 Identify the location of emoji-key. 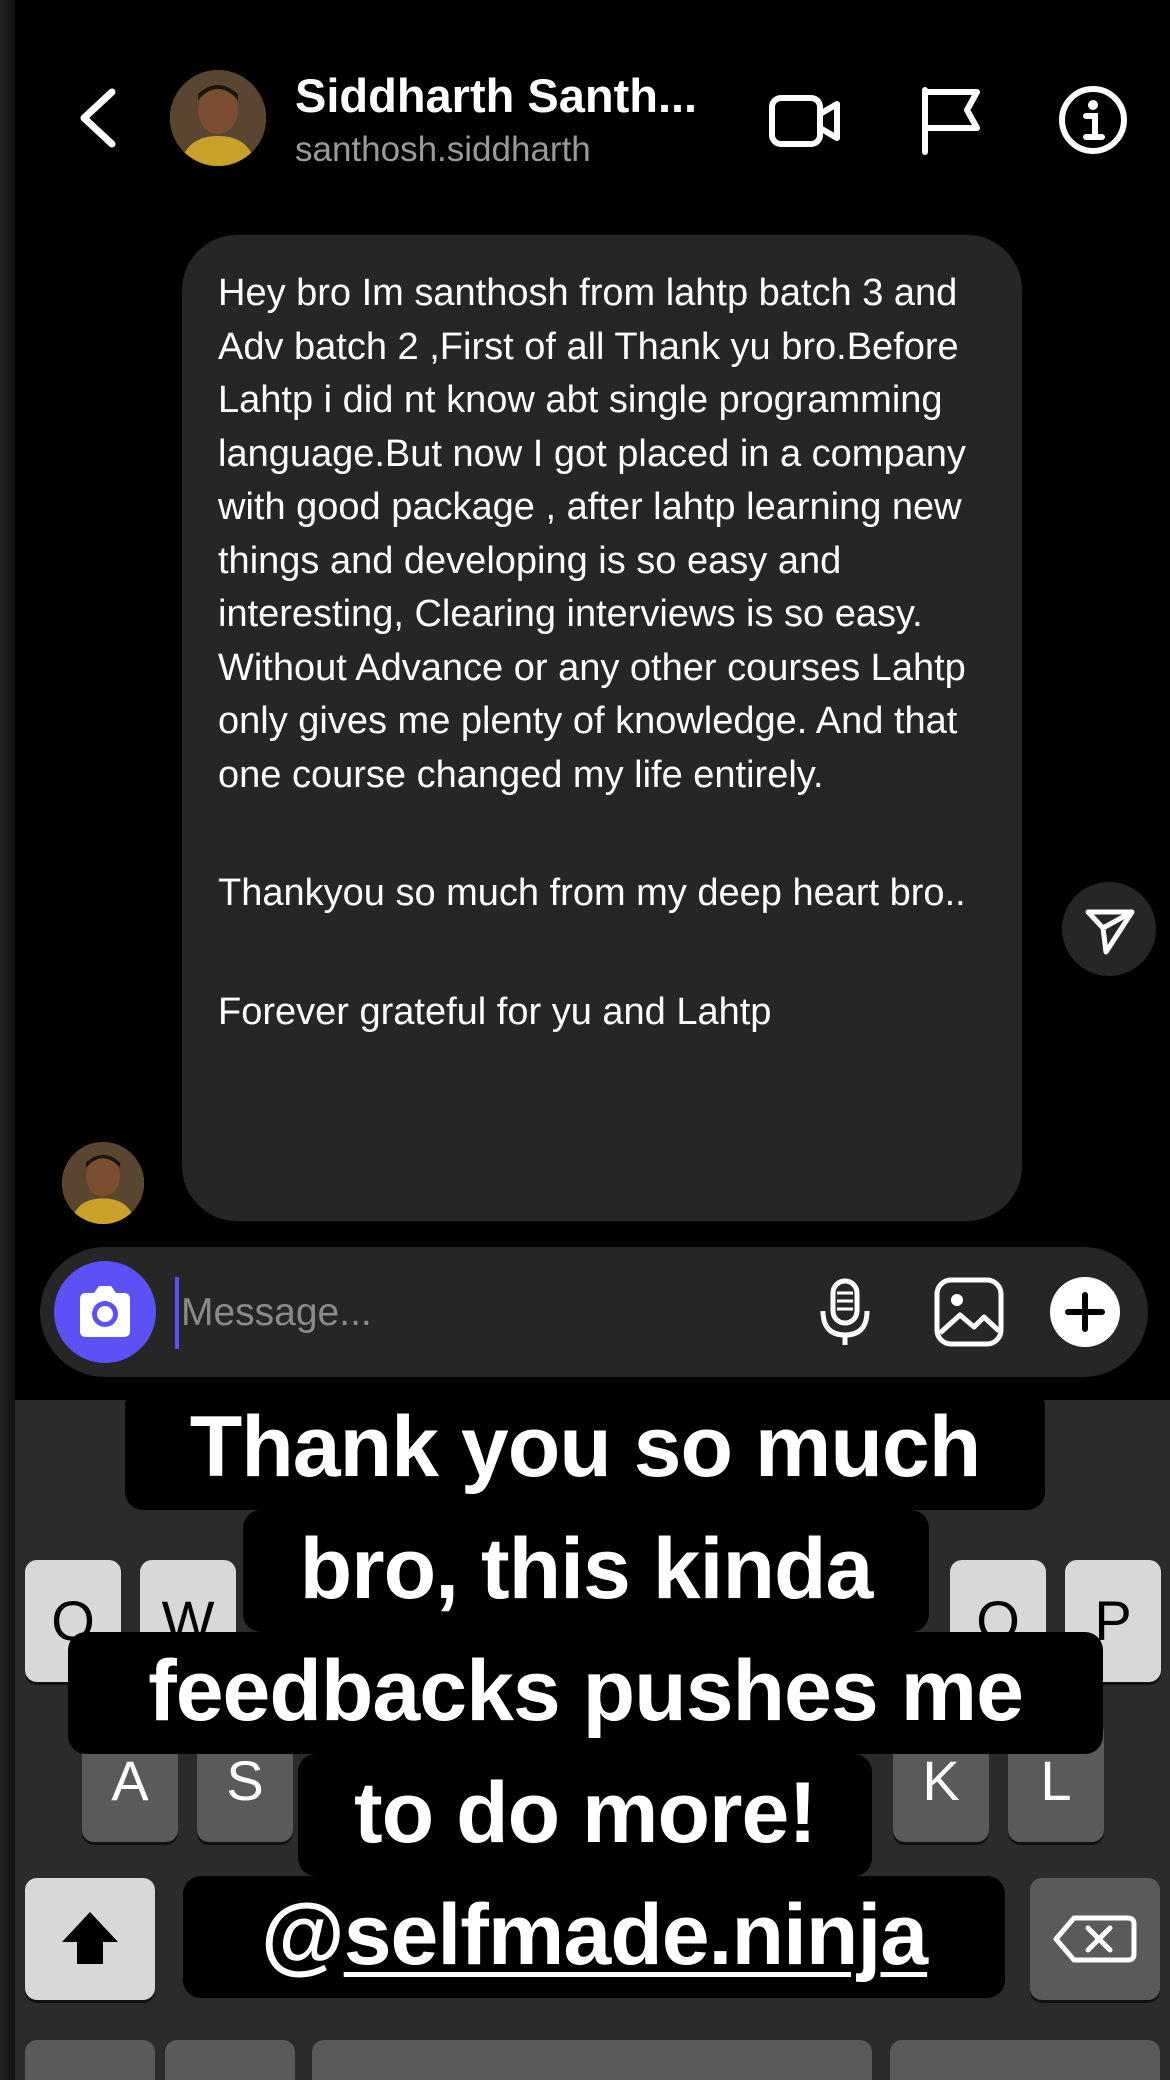
(230, 2060).